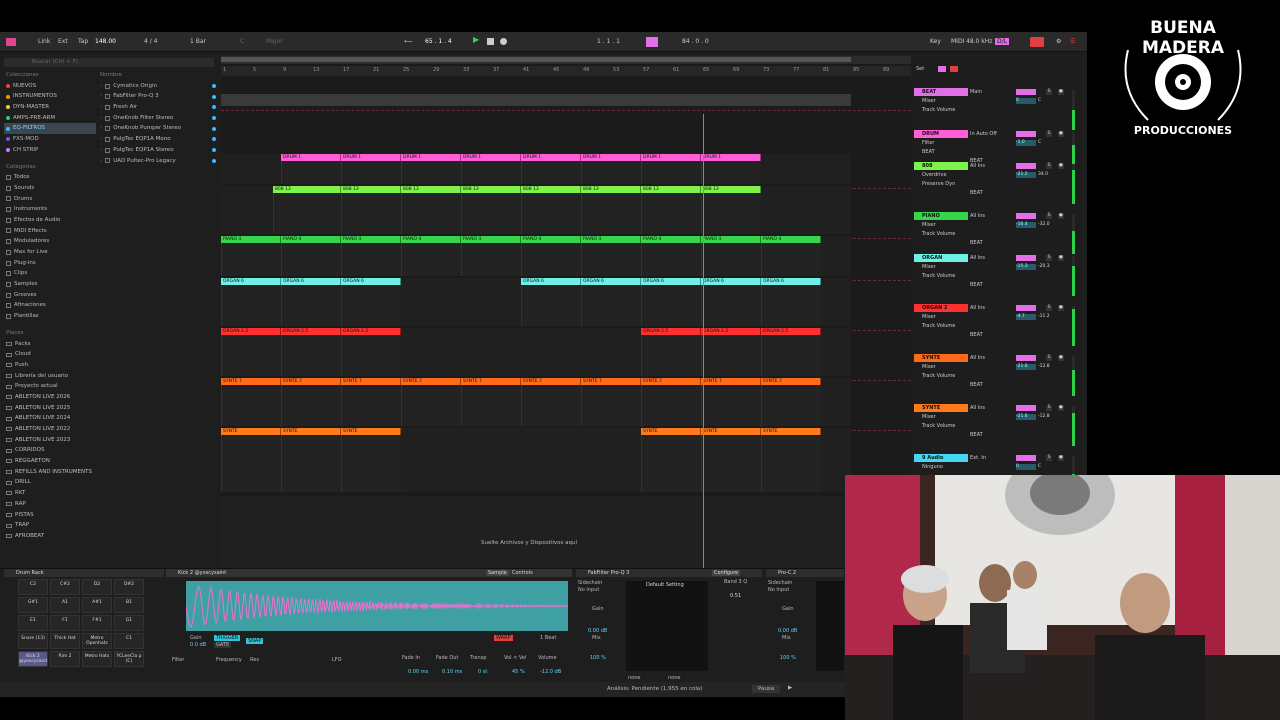 The height and width of the screenshot is (720, 1280). What do you see at coordinates (830, 626) in the screenshot?
I see `proc-display` at bounding box center [830, 626].